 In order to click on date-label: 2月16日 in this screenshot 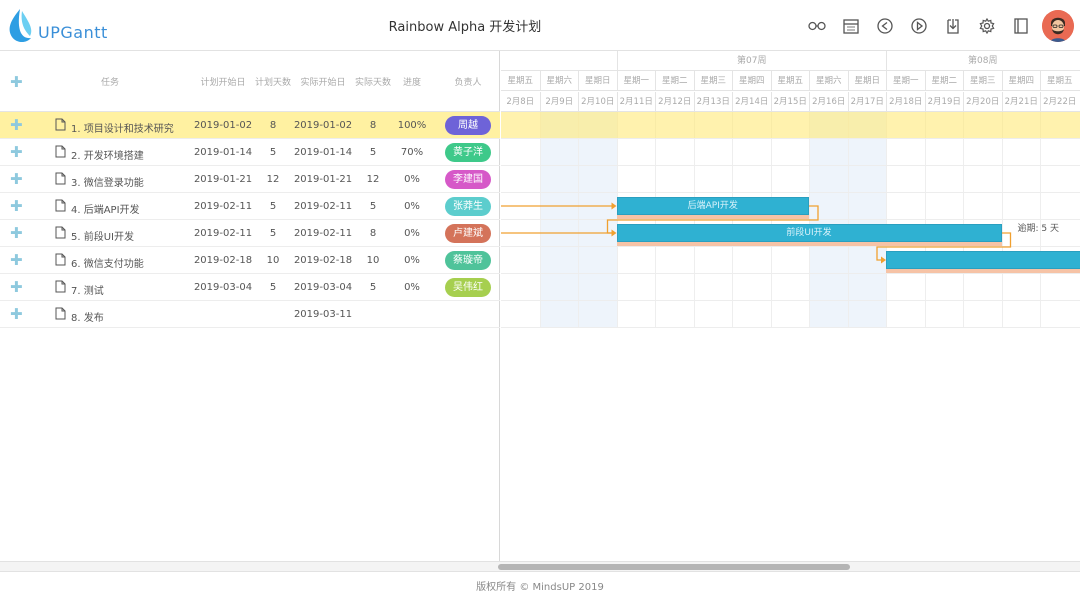, I will do `click(828, 102)`.